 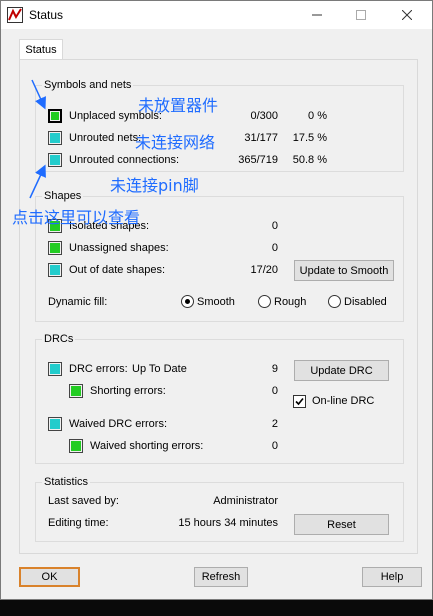 What do you see at coordinates (309, 138) in the screenshot?
I see `unrouted-nets-percent: 17.5 %` at bounding box center [309, 138].